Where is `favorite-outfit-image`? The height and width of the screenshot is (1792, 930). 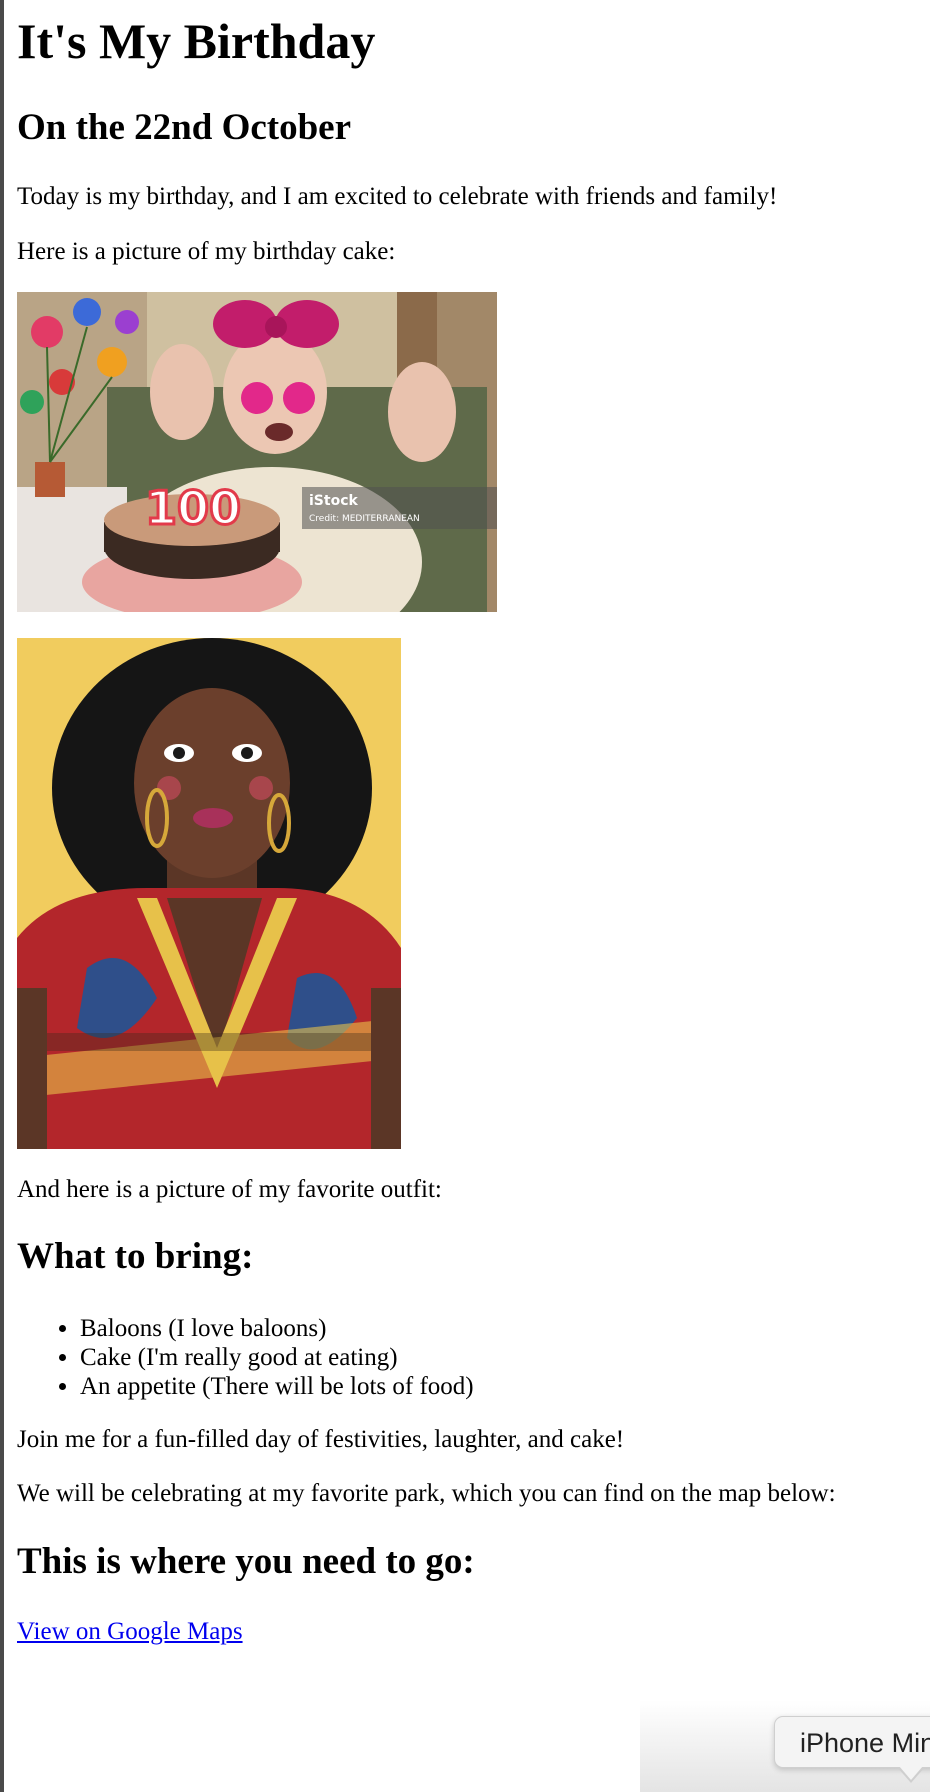 favorite-outfit-image is located at coordinates (209, 893).